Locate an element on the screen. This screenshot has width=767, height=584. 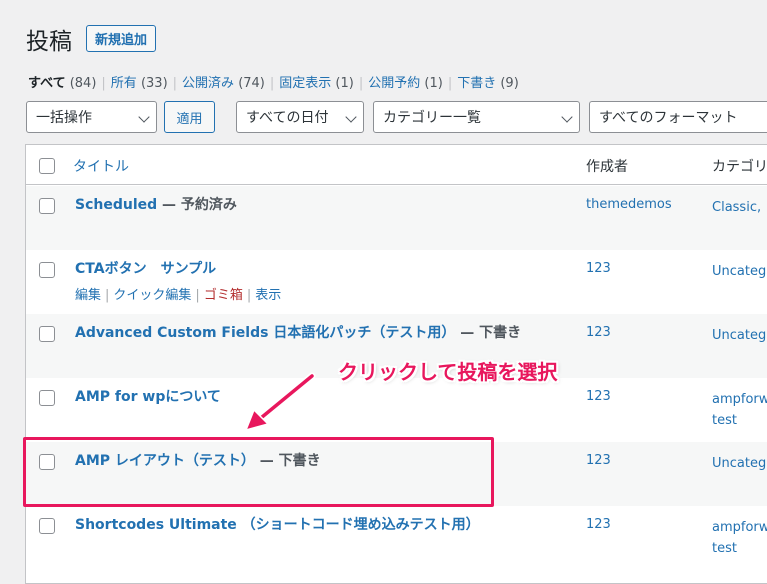
column-categories-header: カテゴリ is located at coordinates (739, 167).